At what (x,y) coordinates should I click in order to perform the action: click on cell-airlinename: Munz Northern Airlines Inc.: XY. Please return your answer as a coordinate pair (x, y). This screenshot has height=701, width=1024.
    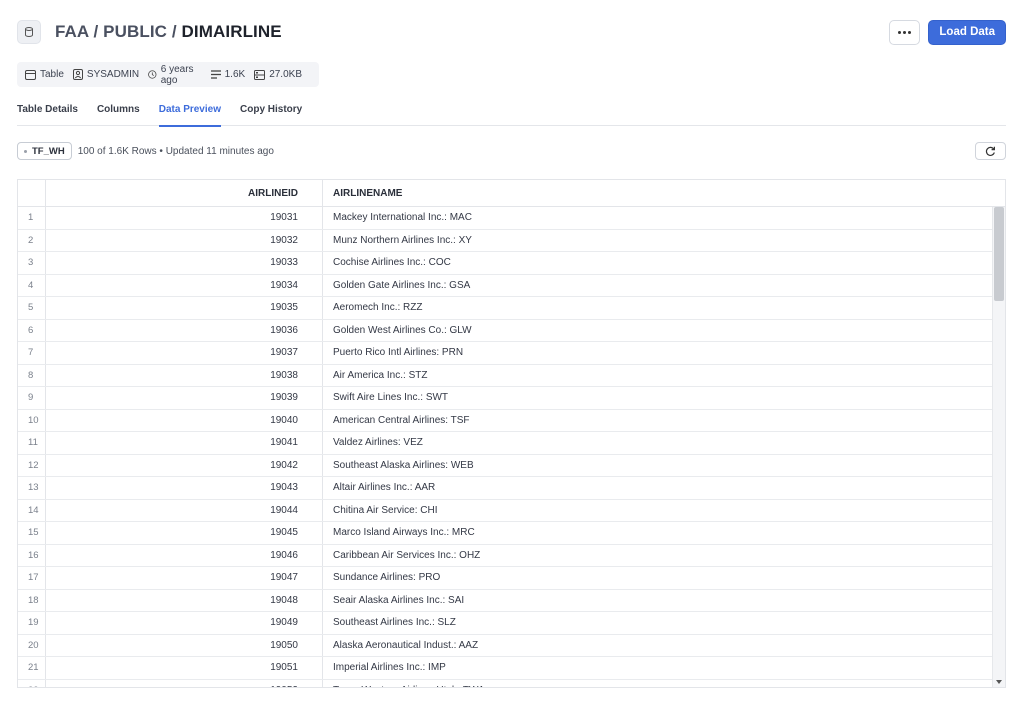
    Looking at the image, I should click on (657, 241).